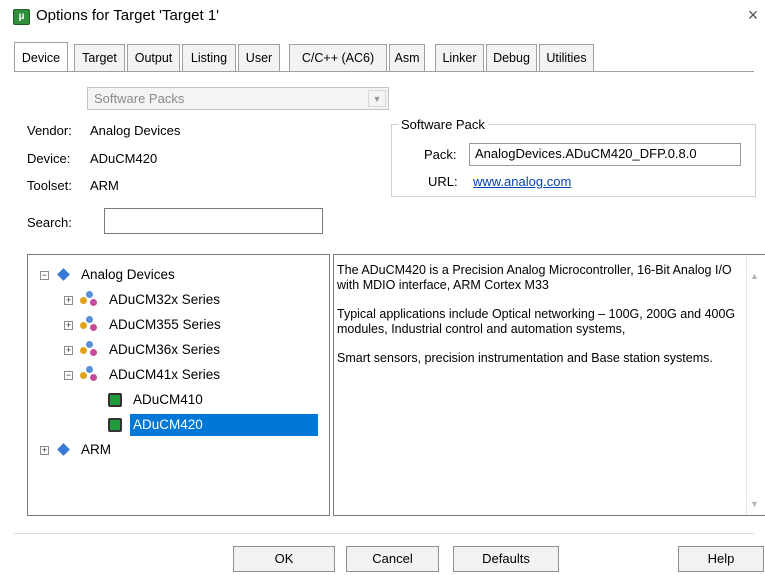 This screenshot has height=575, width=765. What do you see at coordinates (164, 300) in the screenshot?
I see `tree-item-series: ADuCM32x Series` at bounding box center [164, 300].